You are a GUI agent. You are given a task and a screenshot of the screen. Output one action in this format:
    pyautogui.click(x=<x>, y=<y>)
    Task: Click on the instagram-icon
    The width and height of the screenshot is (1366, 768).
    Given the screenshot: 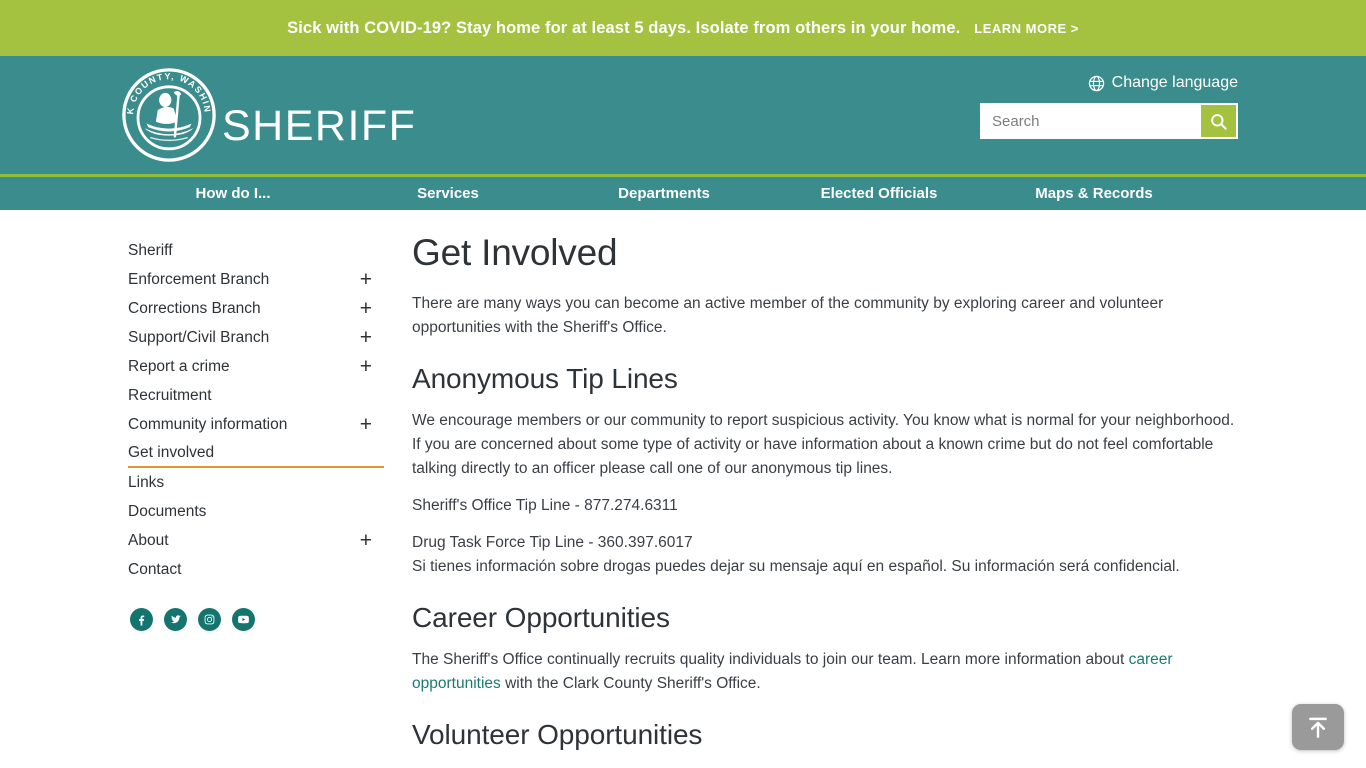 What is the action you would take?
    pyautogui.click(x=209, y=619)
    